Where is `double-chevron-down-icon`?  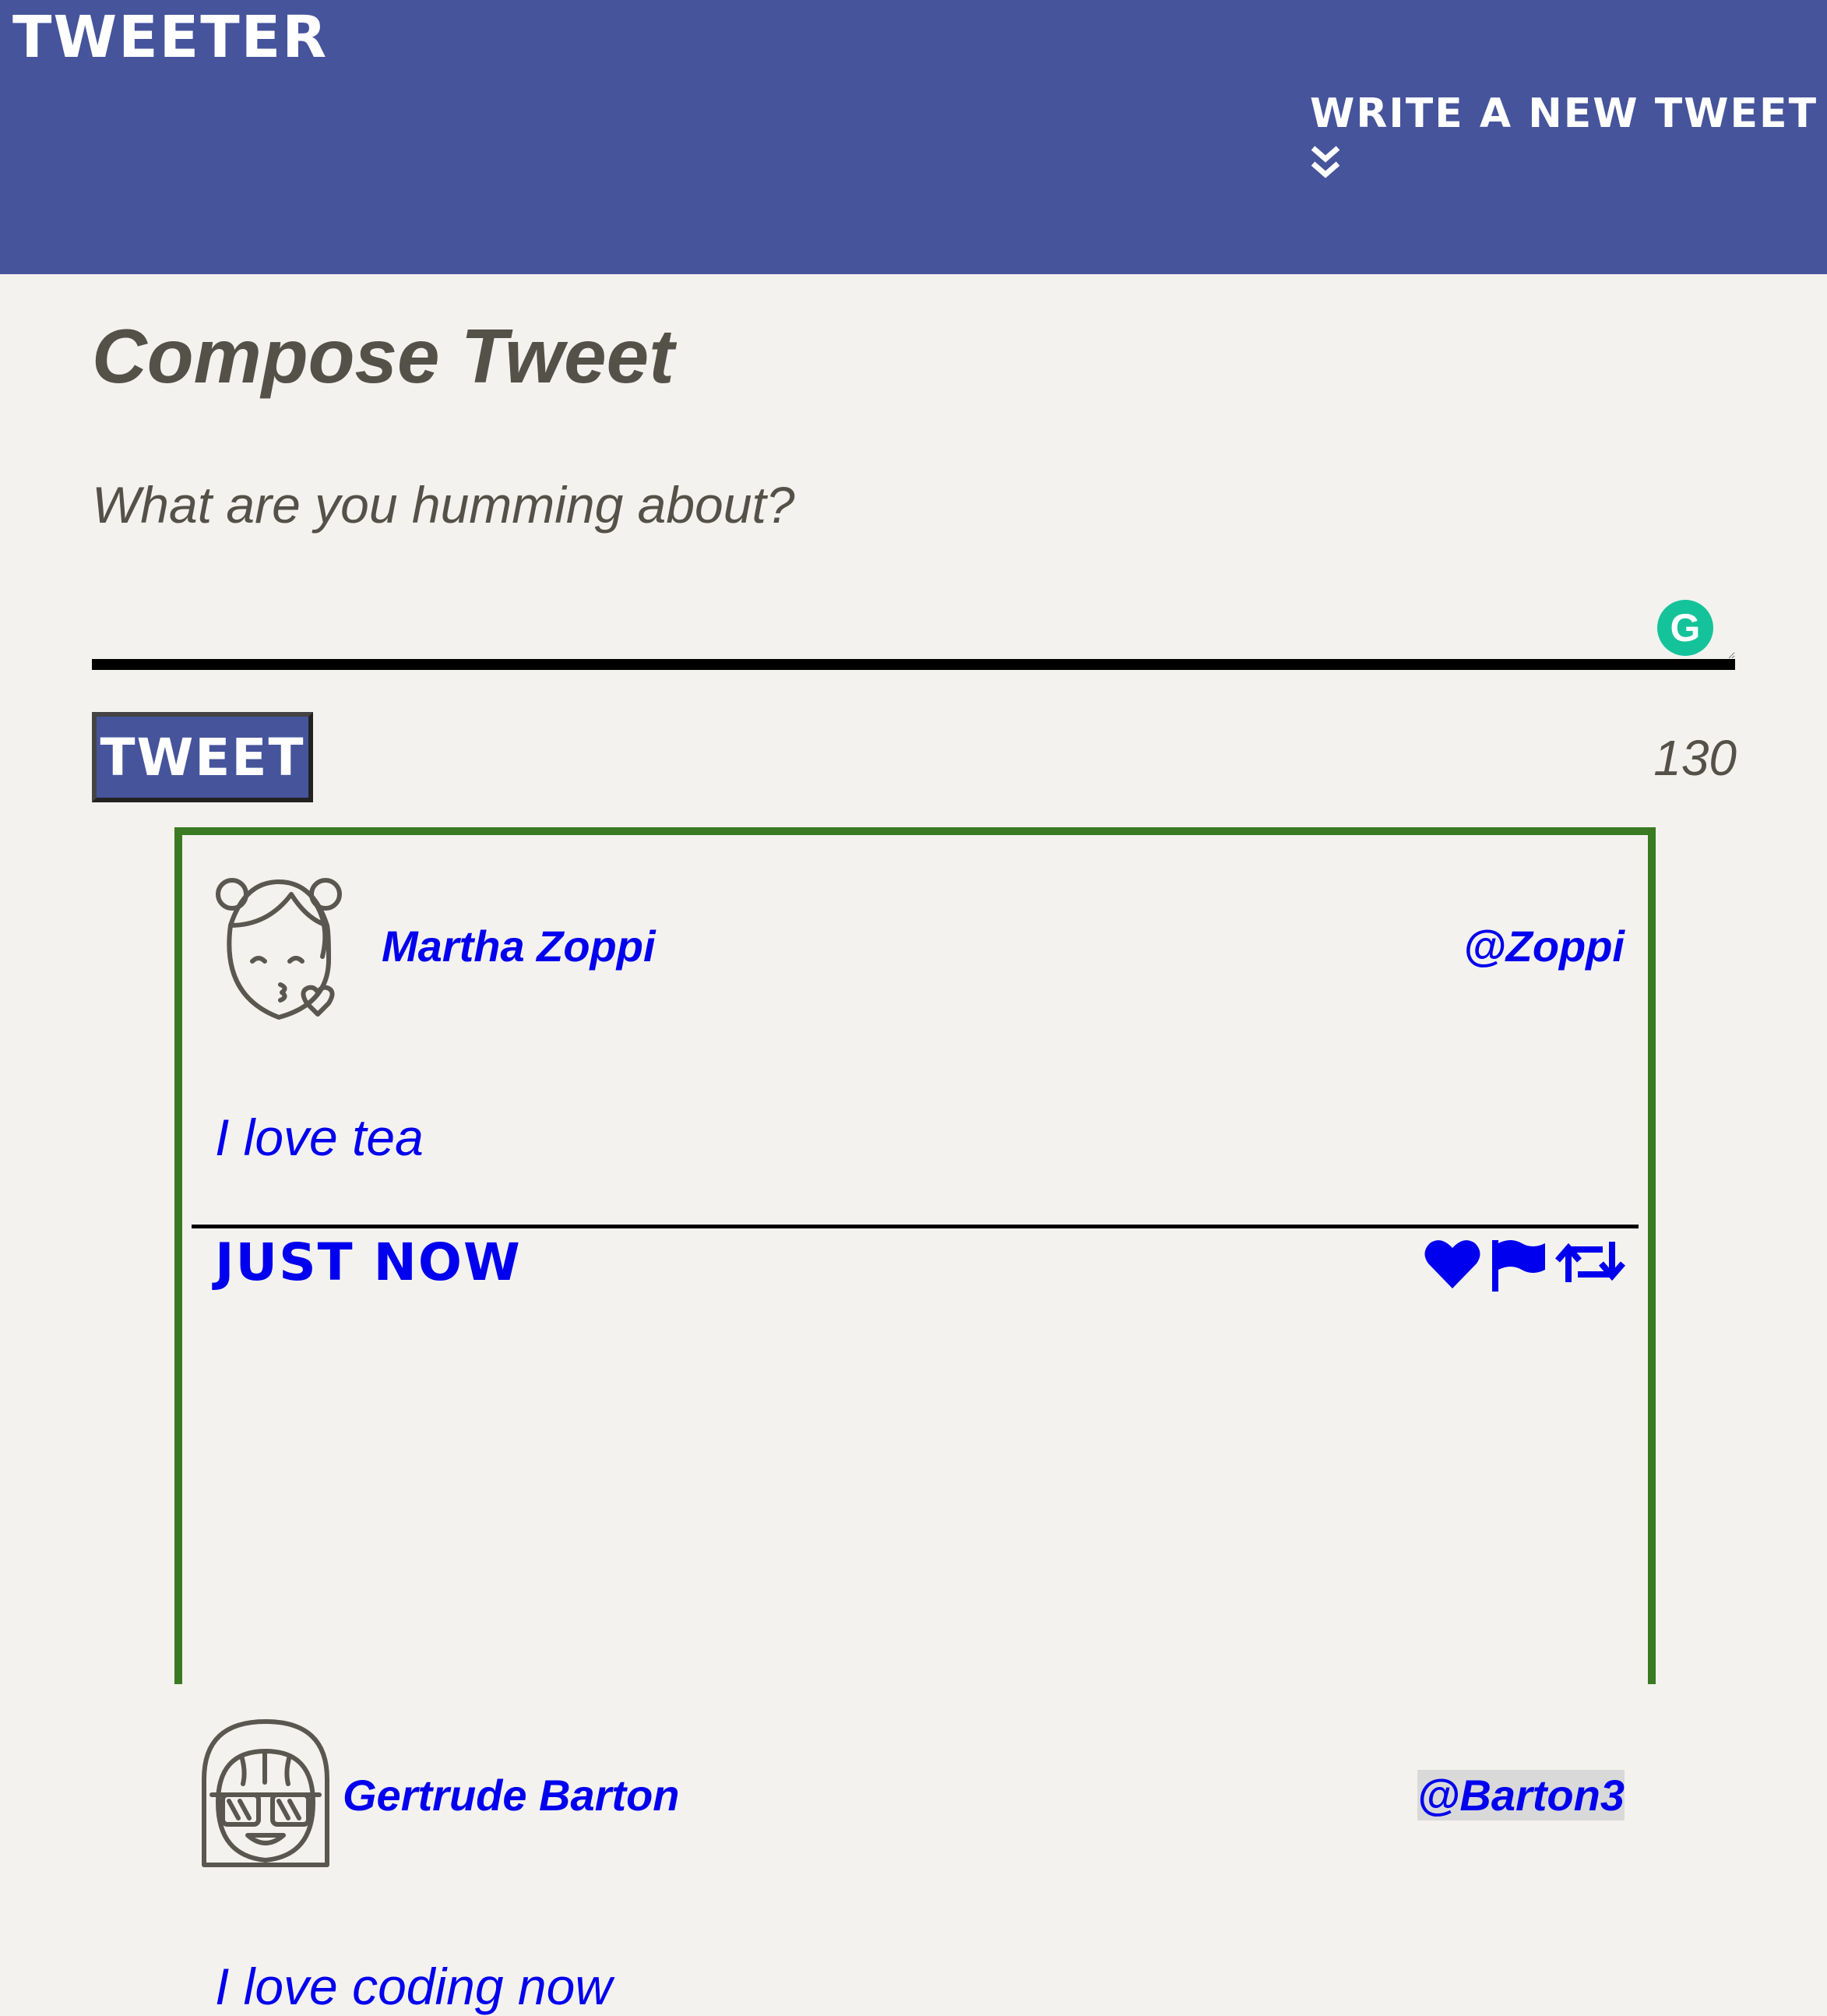 double-chevron-down-icon is located at coordinates (1325, 162).